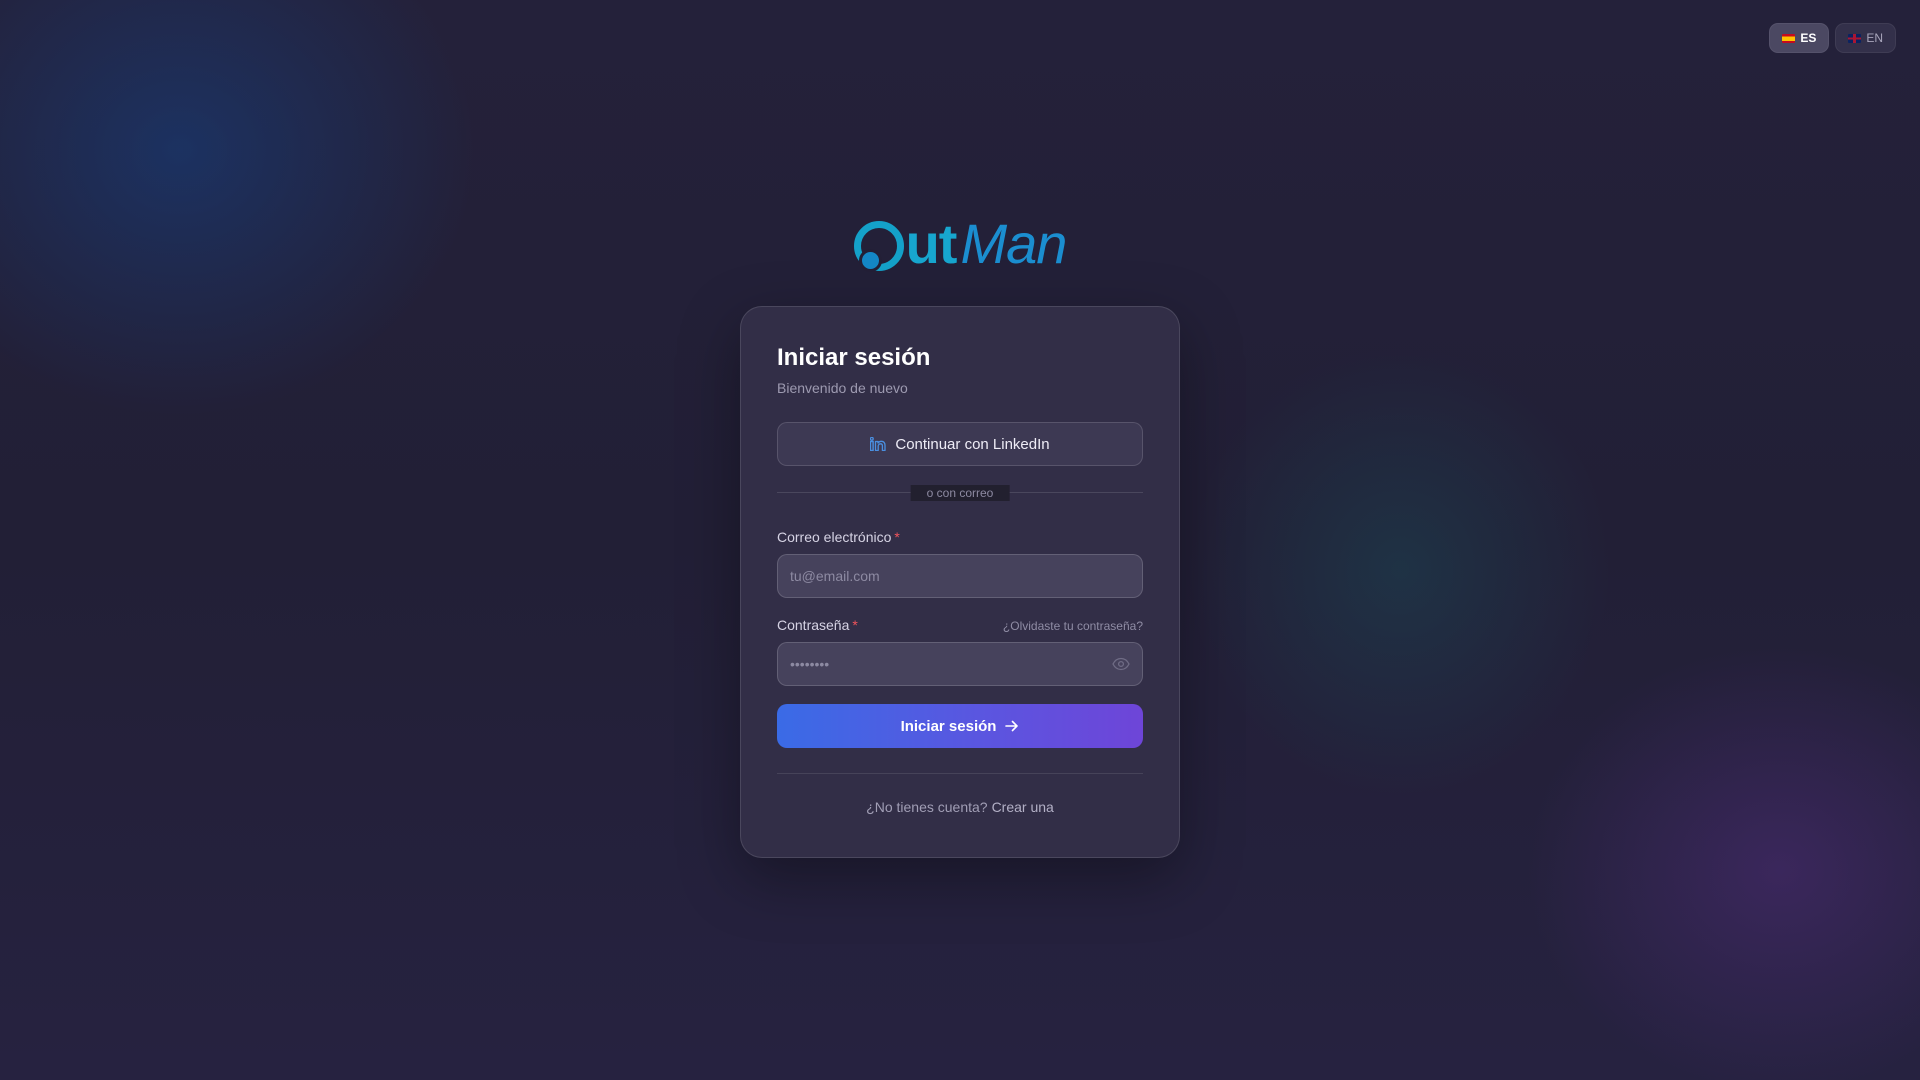 This screenshot has height=1080, width=1920. What do you see at coordinates (1012, 726) in the screenshot?
I see `arrow-right-icon` at bounding box center [1012, 726].